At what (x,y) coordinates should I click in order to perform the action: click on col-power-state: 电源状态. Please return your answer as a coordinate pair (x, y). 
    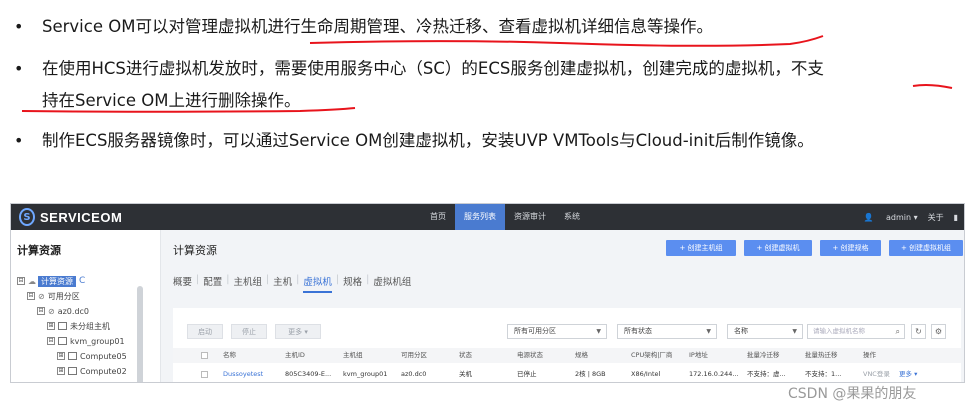
    Looking at the image, I should click on (530, 355).